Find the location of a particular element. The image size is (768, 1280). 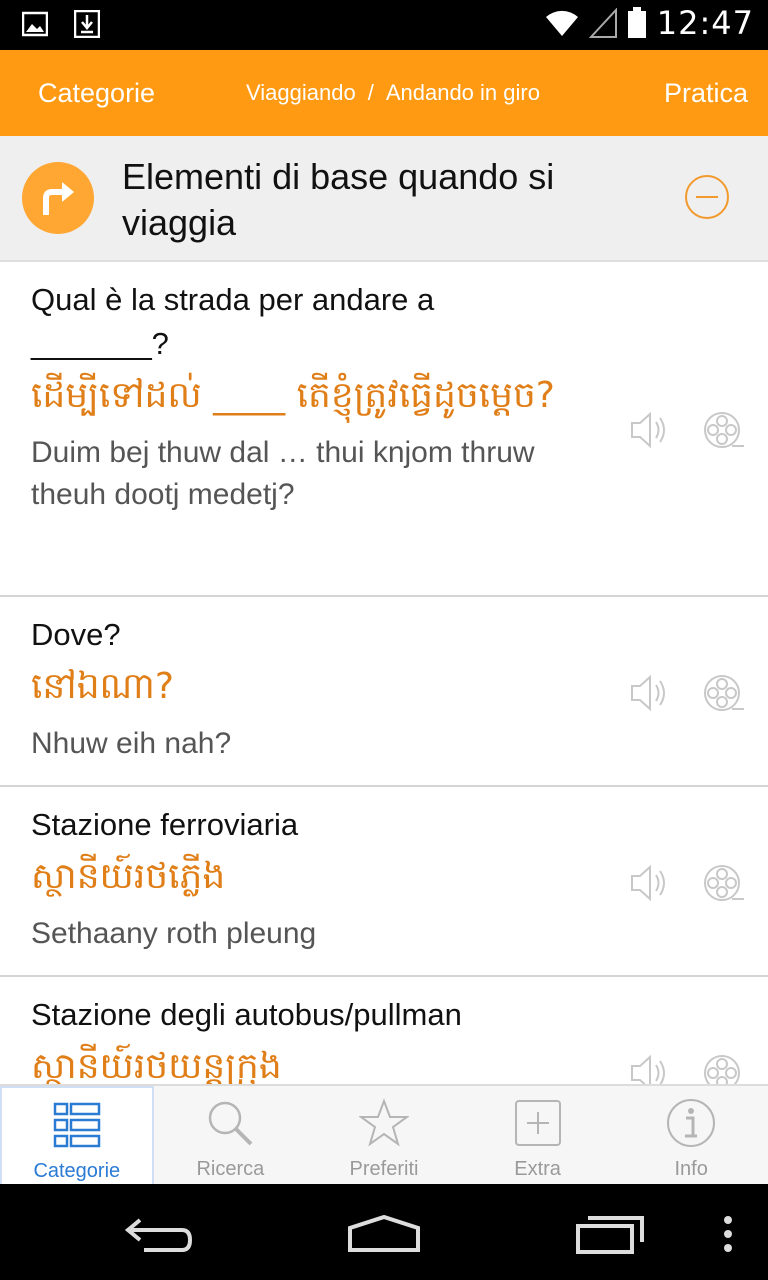

star-icon is located at coordinates (383, 1122).